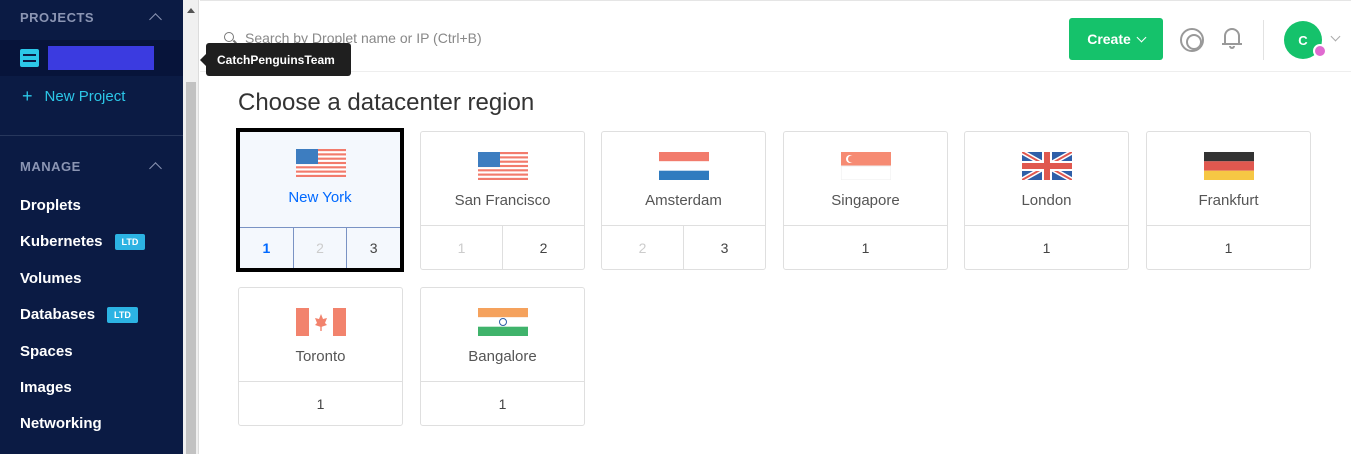 This screenshot has height=454, width=1351. What do you see at coordinates (1263, 40) in the screenshot?
I see `topbar-divider` at bounding box center [1263, 40].